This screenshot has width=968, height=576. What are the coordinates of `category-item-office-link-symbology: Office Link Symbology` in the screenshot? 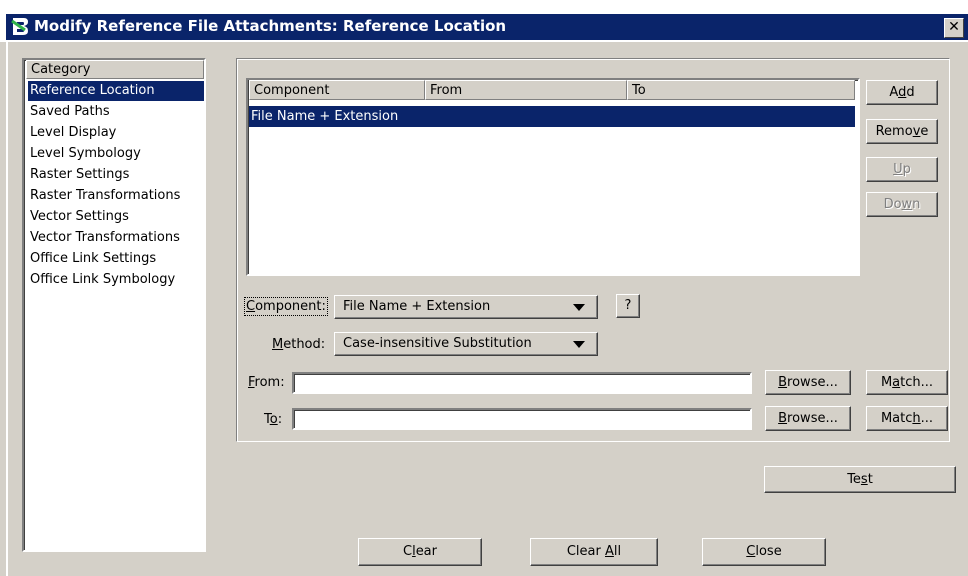 It's located at (116, 280).